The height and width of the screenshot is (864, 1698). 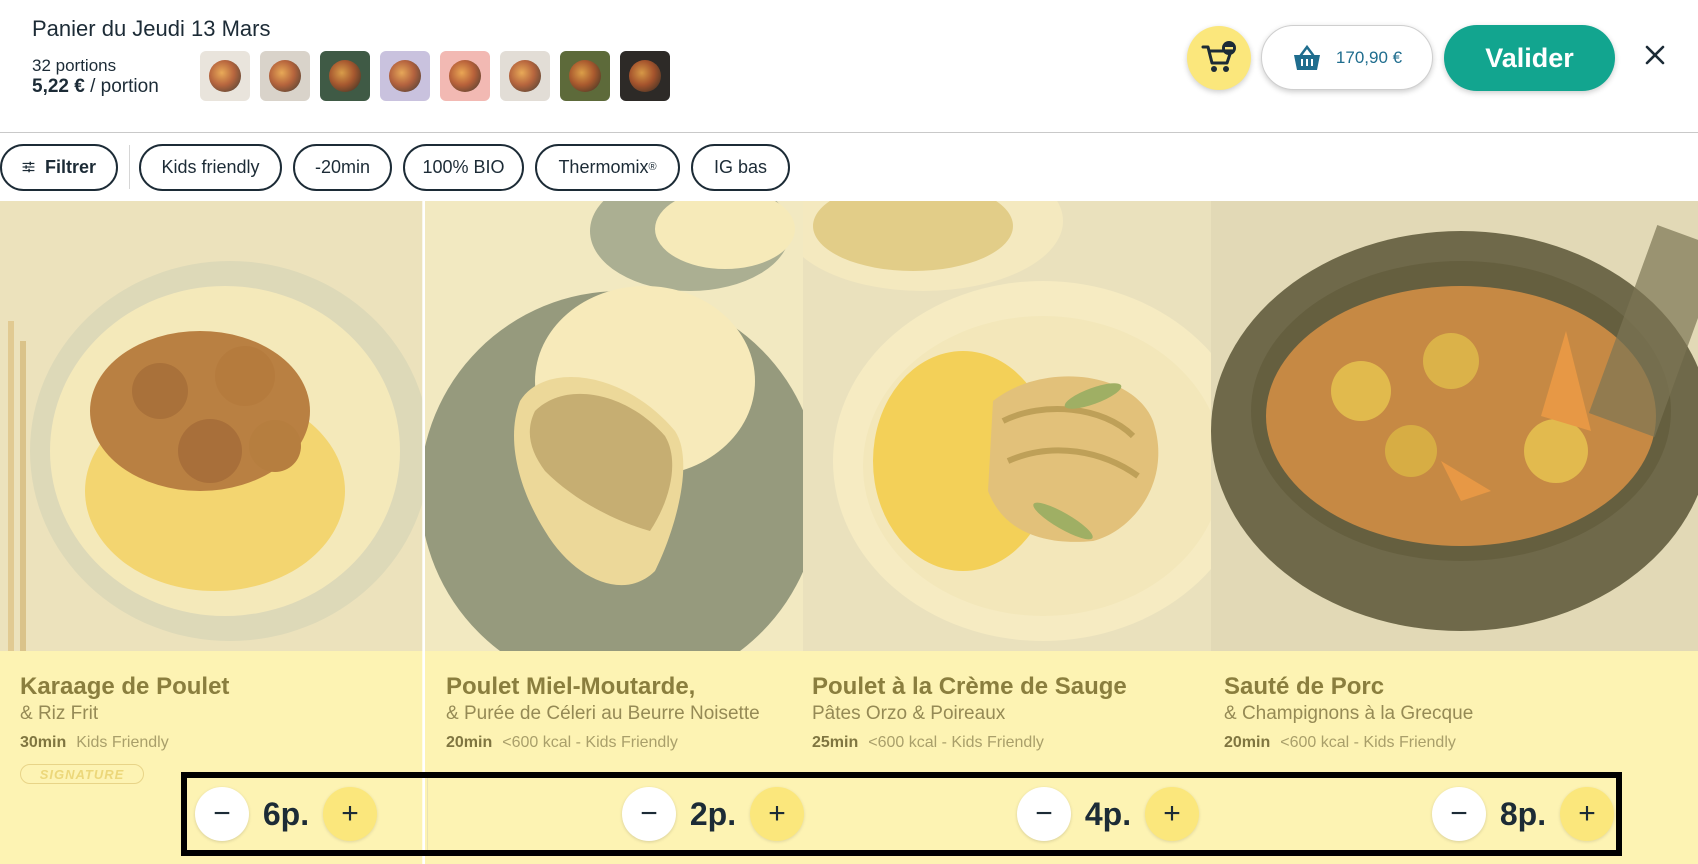 What do you see at coordinates (603, 713) in the screenshot?
I see `recipe-subtitle: & Purée de Céleri au Beurre Noisette` at bounding box center [603, 713].